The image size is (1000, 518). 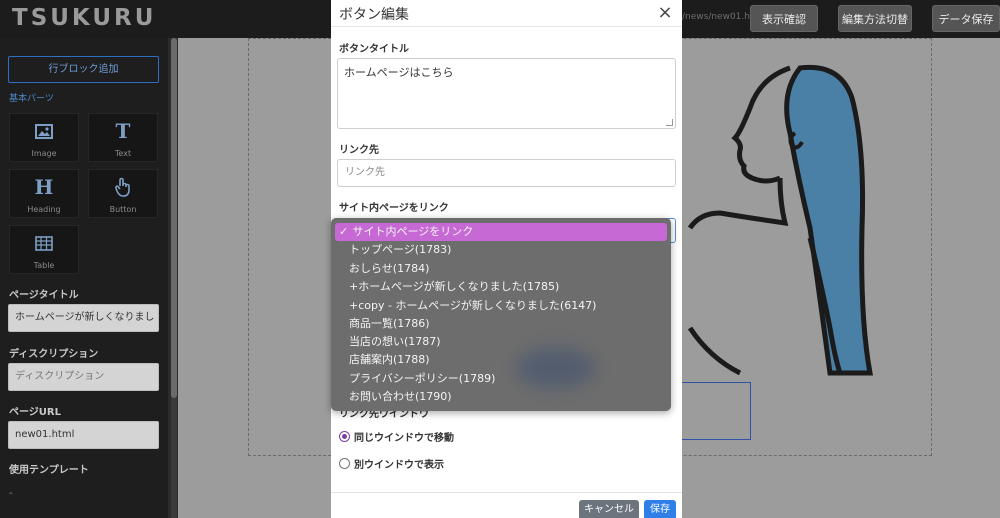 I want to click on template-value: -, so click(x=11, y=493).